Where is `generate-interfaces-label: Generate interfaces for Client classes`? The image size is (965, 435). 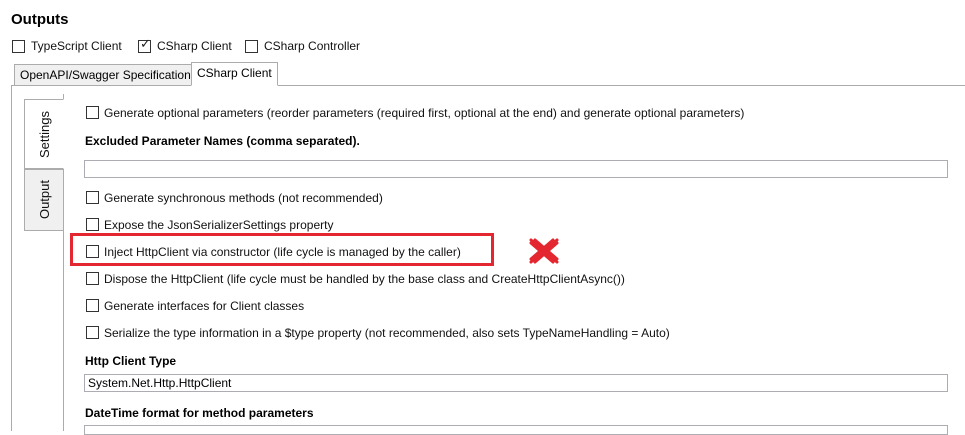 generate-interfaces-label: Generate interfaces for Client classes is located at coordinates (204, 306).